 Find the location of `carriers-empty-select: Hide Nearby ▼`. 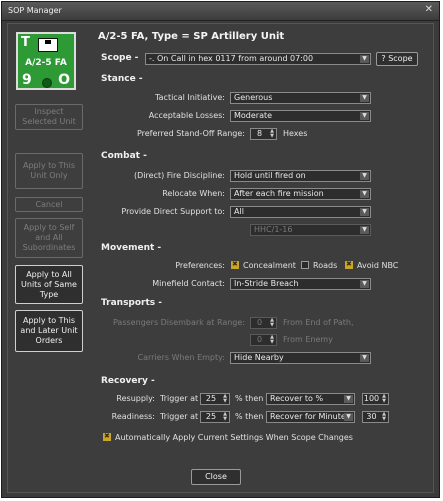

carriers-empty-select: Hide Nearby ▼ is located at coordinates (300, 358).